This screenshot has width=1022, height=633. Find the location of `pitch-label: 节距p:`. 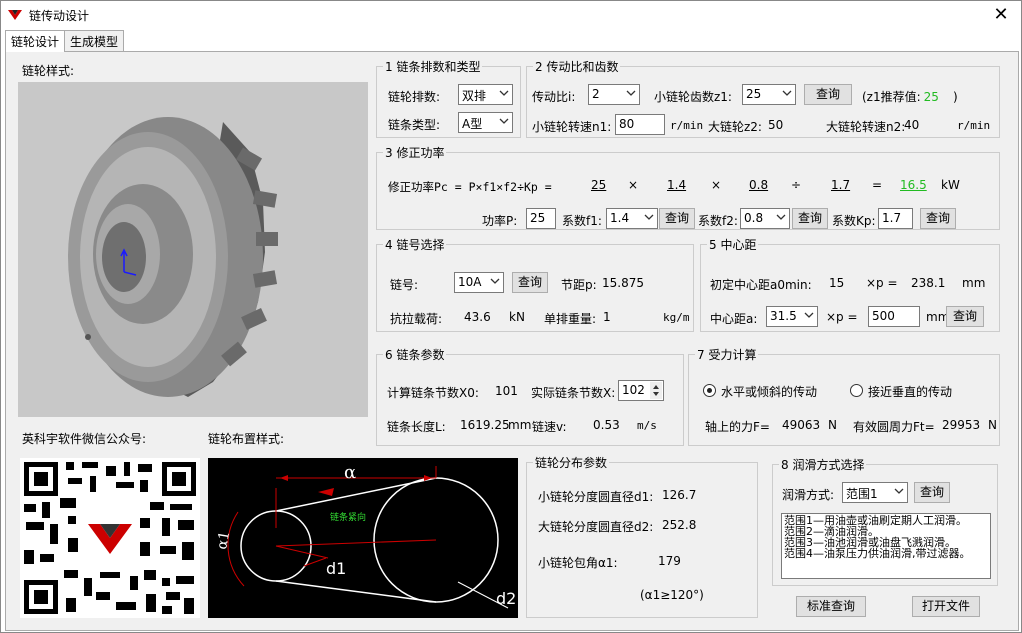

pitch-label: 节距p: is located at coordinates (579, 285).